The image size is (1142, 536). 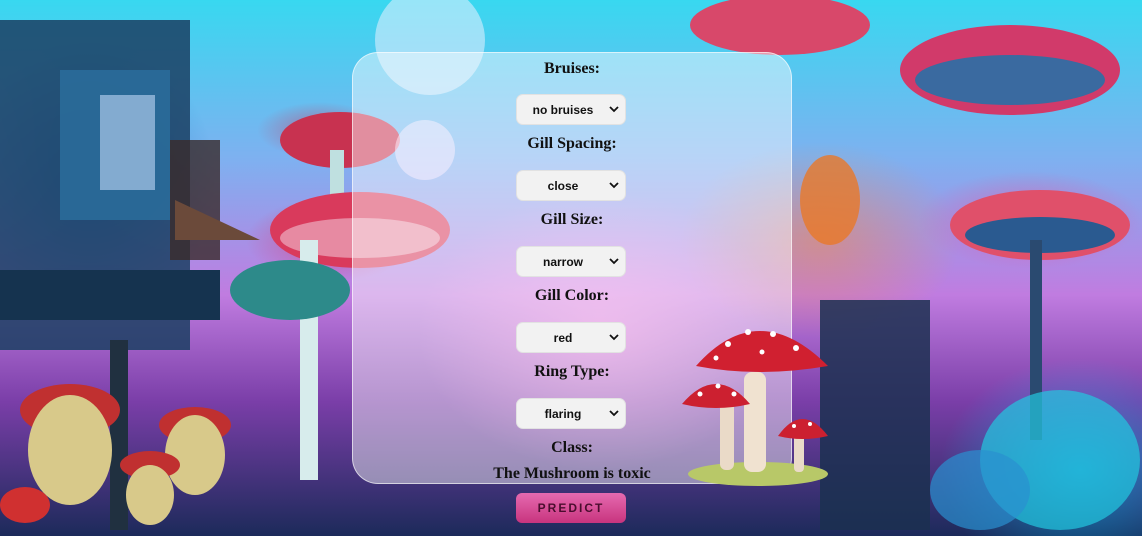 What do you see at coordinates (572, 219) in the screenshot?
I see `gill-size-label: Gill Size:` at bounding box center [572, 219].